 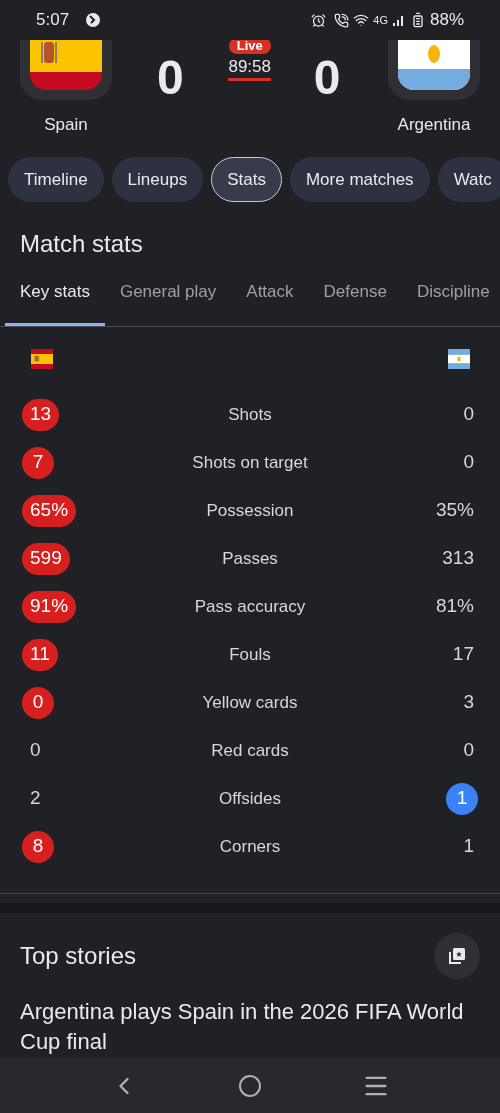 I want to click on stat-label: Pass accuracy, so click(x=250, y=606).